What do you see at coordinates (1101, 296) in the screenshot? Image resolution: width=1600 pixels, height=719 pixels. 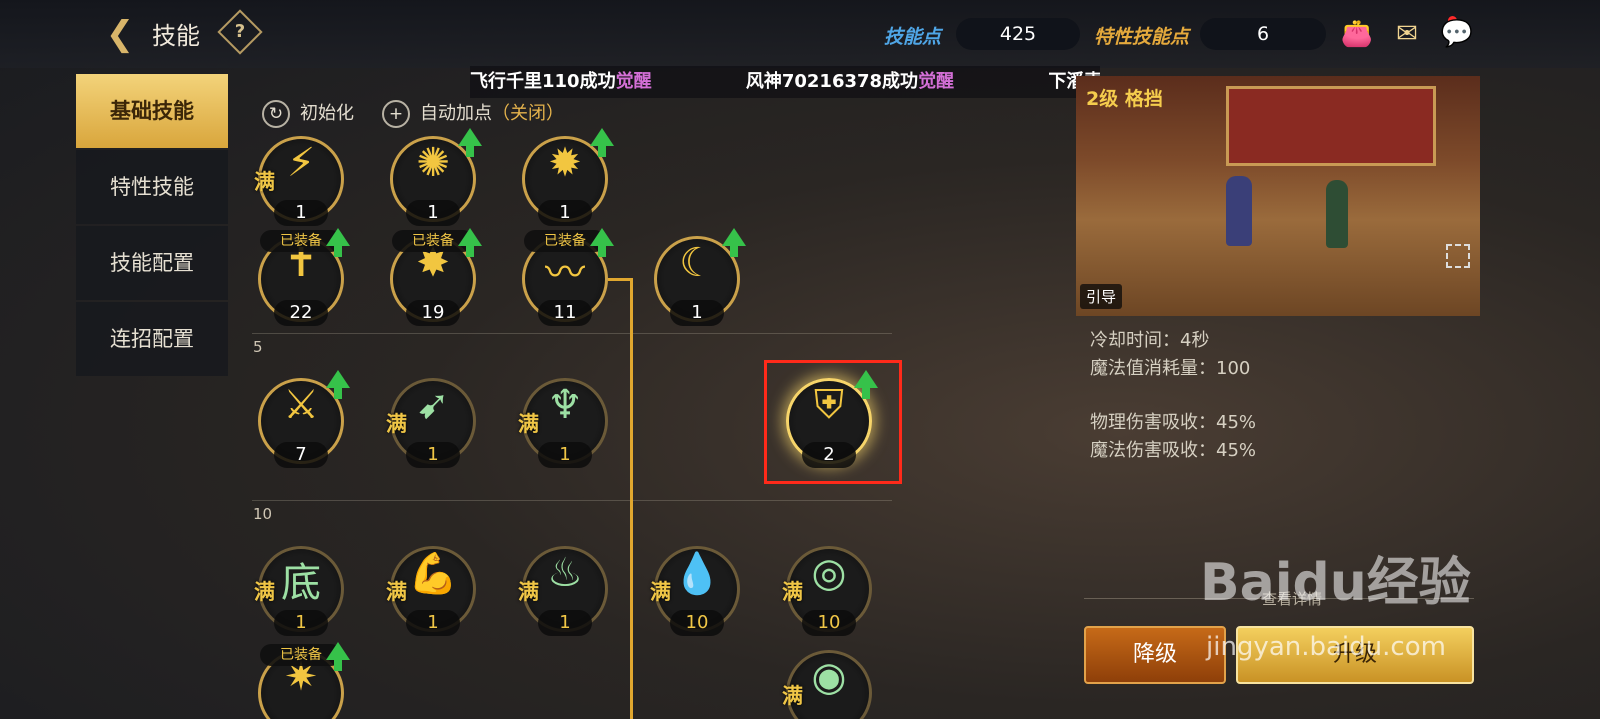 I see `guide-badge: 引导` at bounding box center [1101, 296].